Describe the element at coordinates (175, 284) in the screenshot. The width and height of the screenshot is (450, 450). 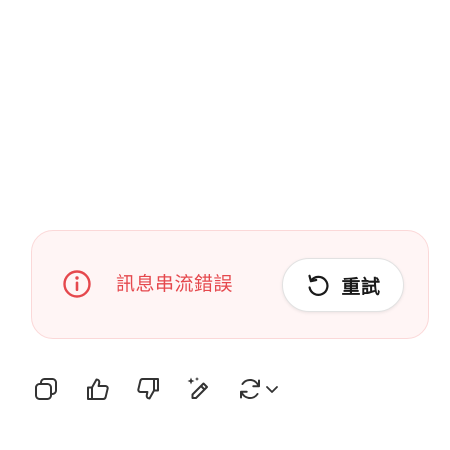
I see `error-message: 訊息串流錯誤` at that location.